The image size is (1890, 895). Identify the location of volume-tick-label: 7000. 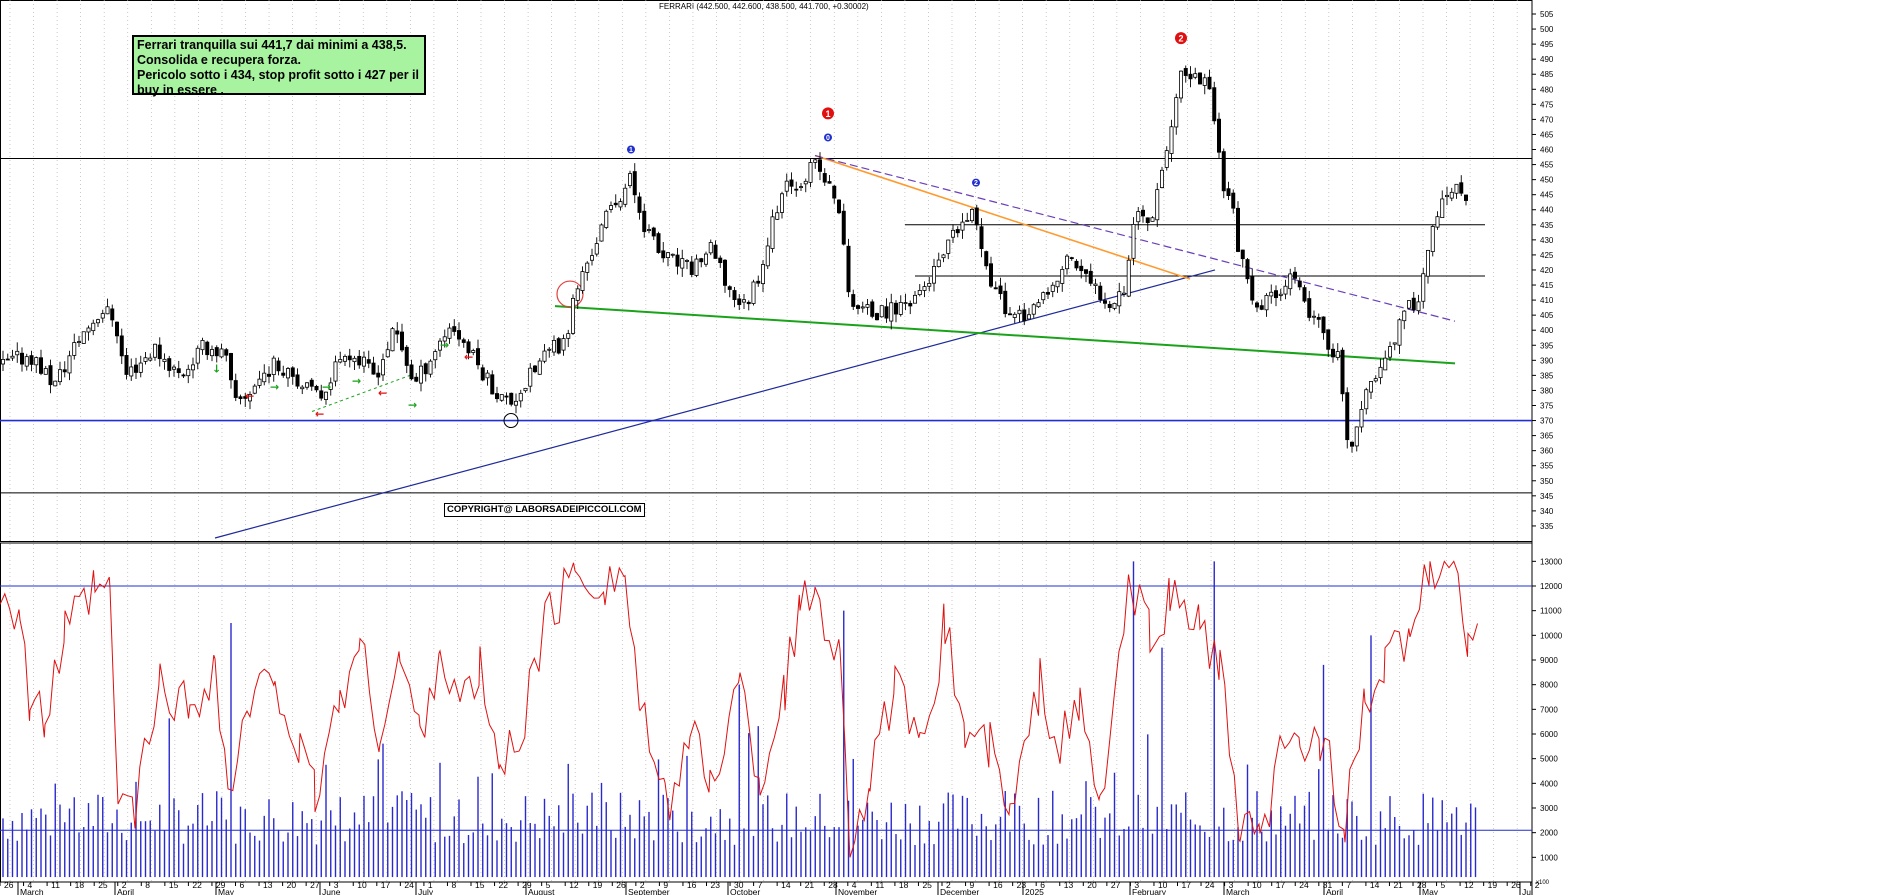
(1549, 709).